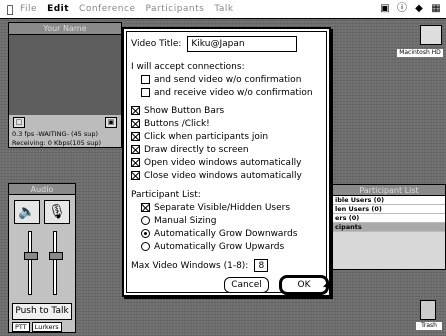 The height and width of the screenshot is (336, 446). I want to click on mic-volume-slider, so click(55, 263).